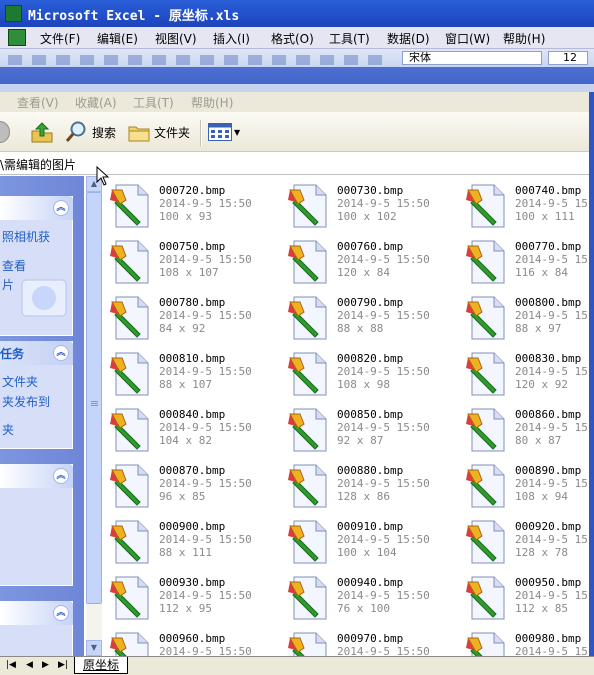  Describe the element at coordinates (117, 38) in the screenshot. I see `excel-menu-edit: 编辑(E)` at that location.